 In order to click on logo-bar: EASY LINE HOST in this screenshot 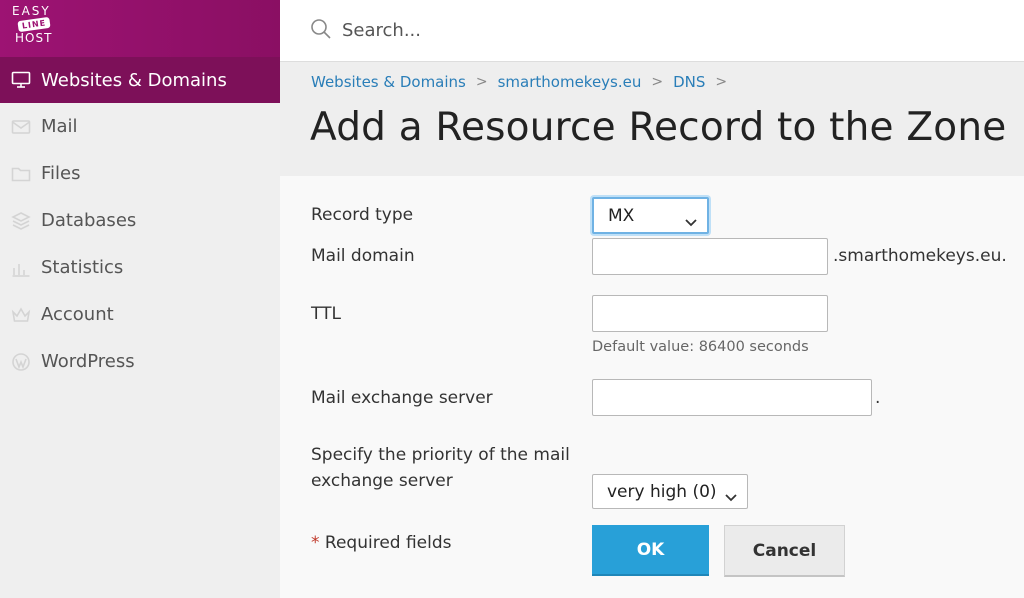, I will do `click(140, 28)`.